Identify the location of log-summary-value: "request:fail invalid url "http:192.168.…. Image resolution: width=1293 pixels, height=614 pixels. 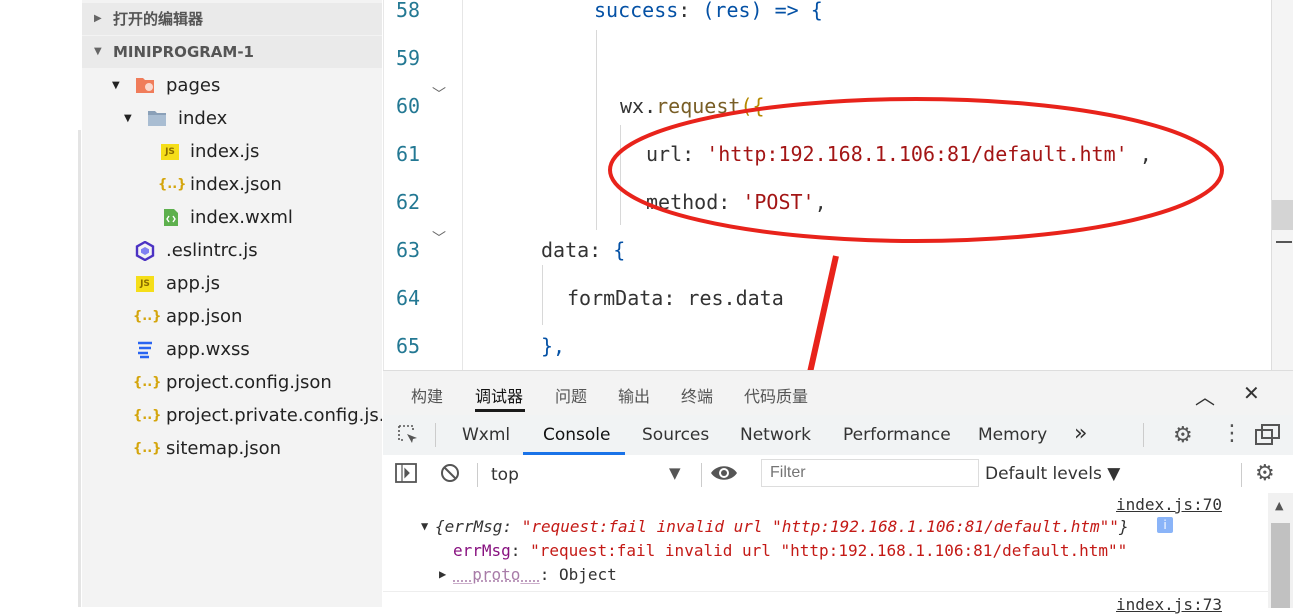
(820, 526).